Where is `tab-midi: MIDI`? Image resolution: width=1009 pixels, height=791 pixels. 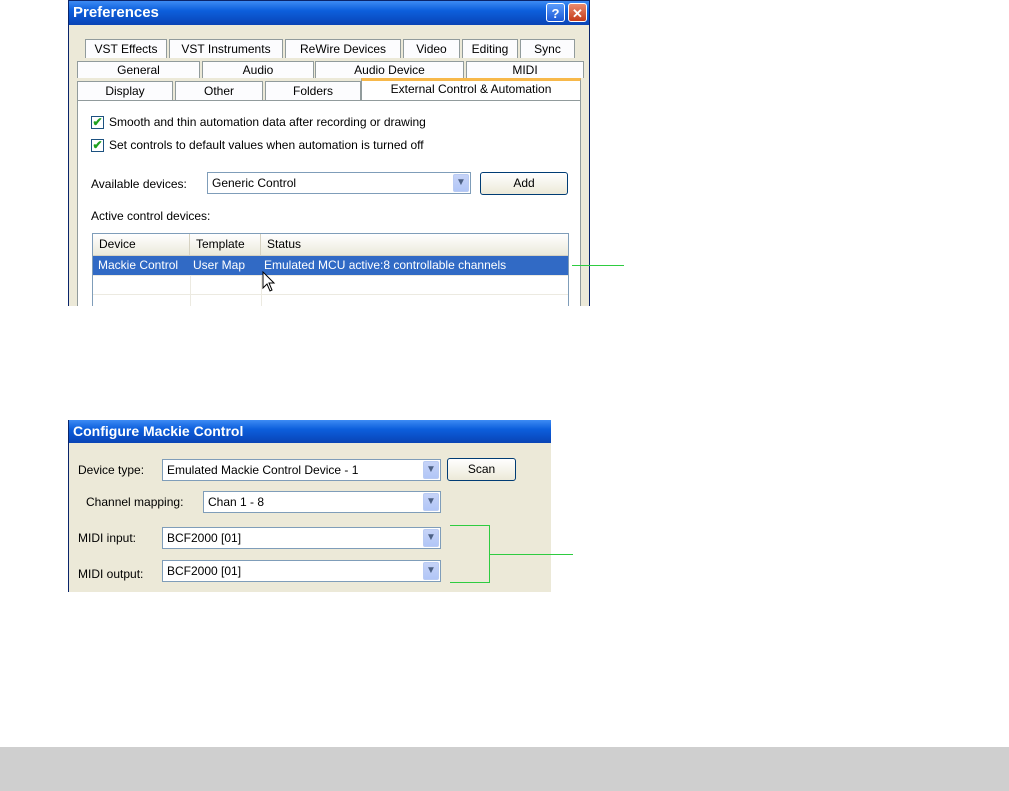
tab-midi: MIDI is located at coordinates (525, 69).